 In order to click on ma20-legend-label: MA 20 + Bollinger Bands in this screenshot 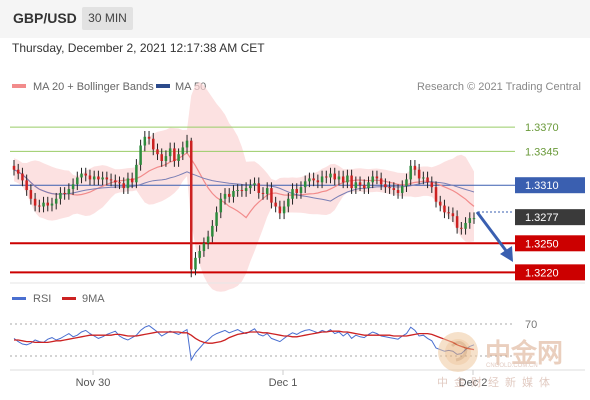, I will do `click(93, 87)`.